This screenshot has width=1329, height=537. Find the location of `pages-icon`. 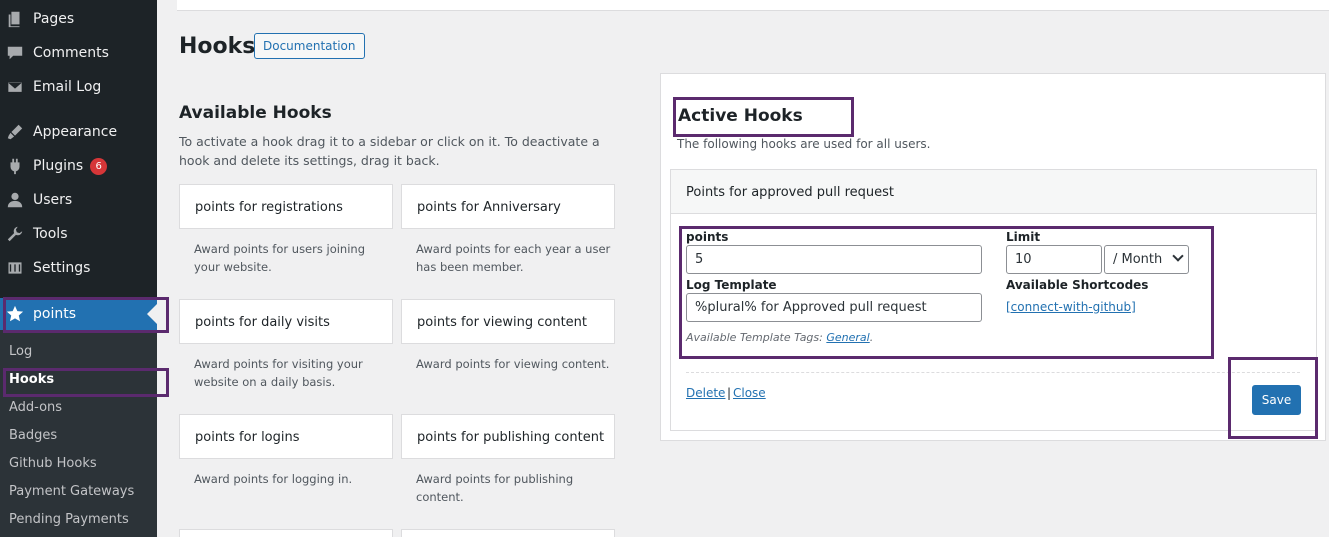

pages-icon is located at coordinates (15, 19).